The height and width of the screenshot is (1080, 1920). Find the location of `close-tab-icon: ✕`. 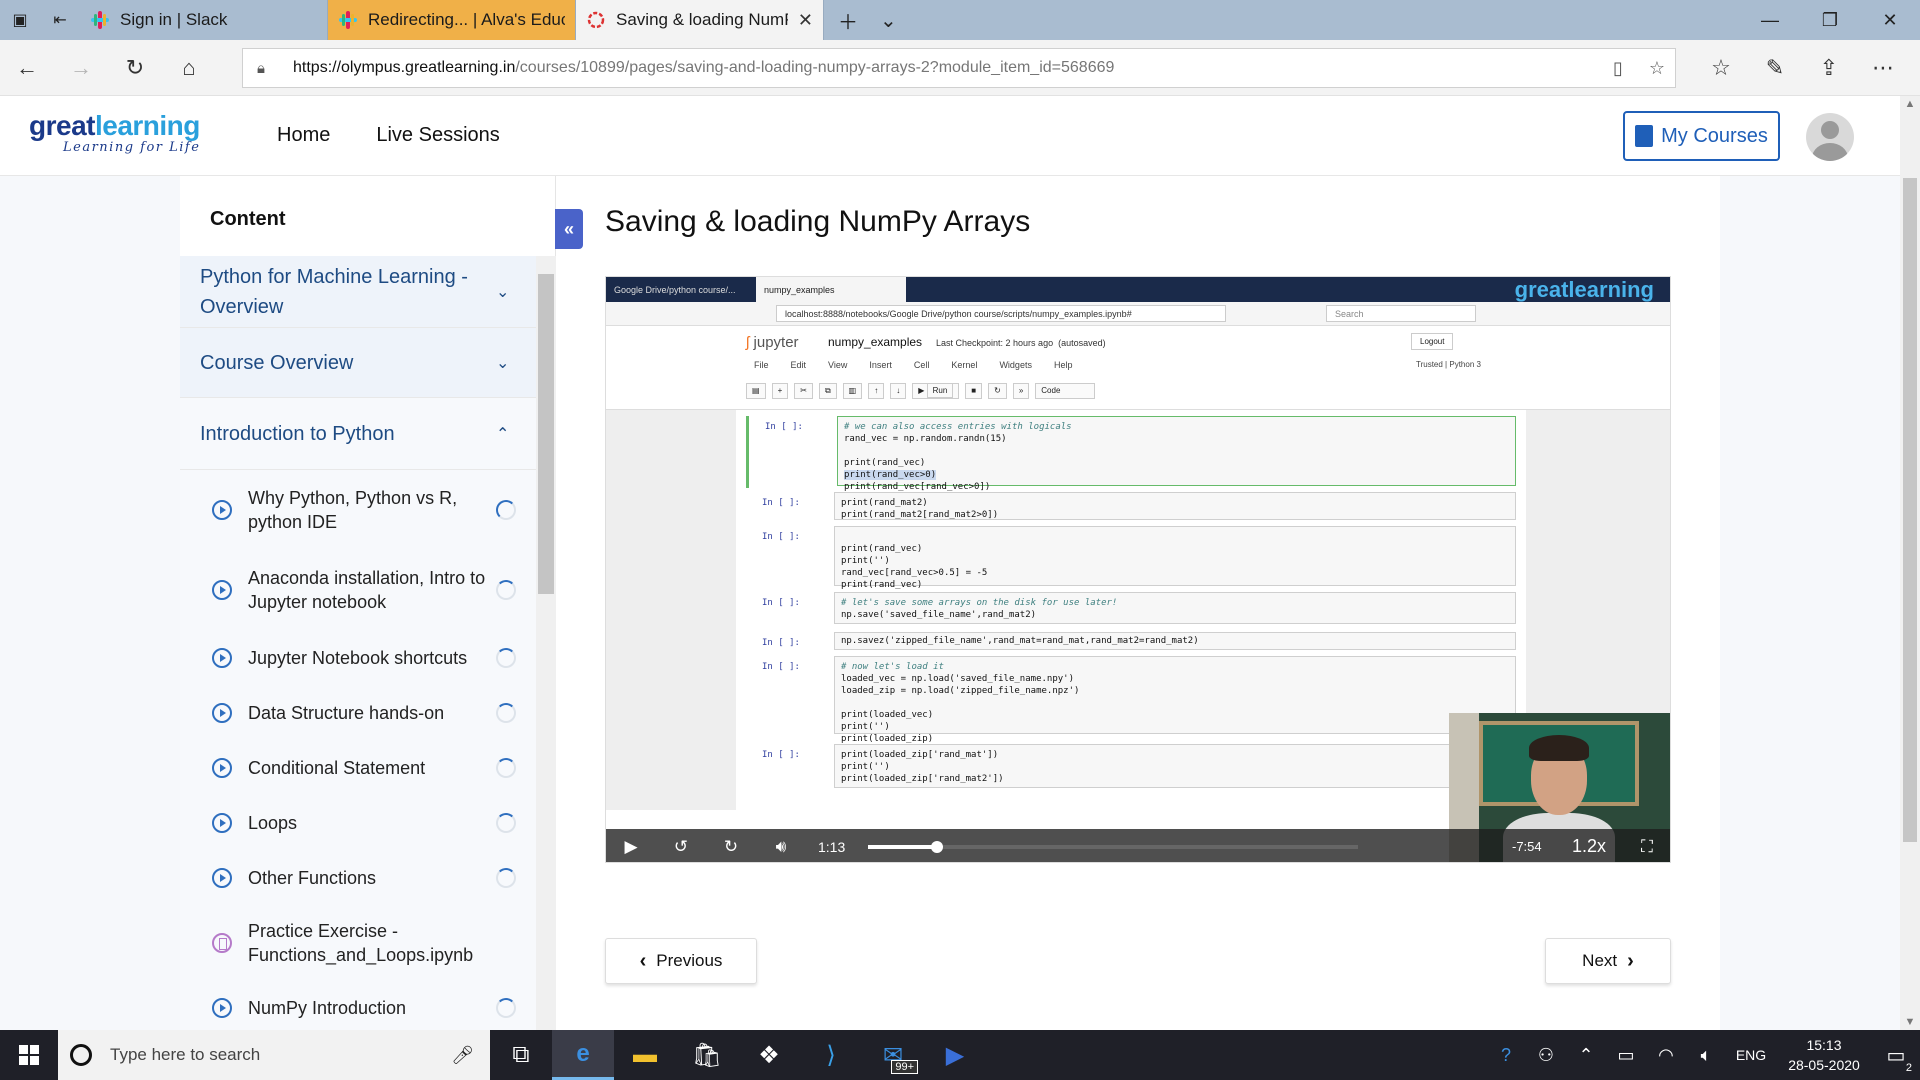

close-tab-icon: ✕ is located at coordinates (805, 20).